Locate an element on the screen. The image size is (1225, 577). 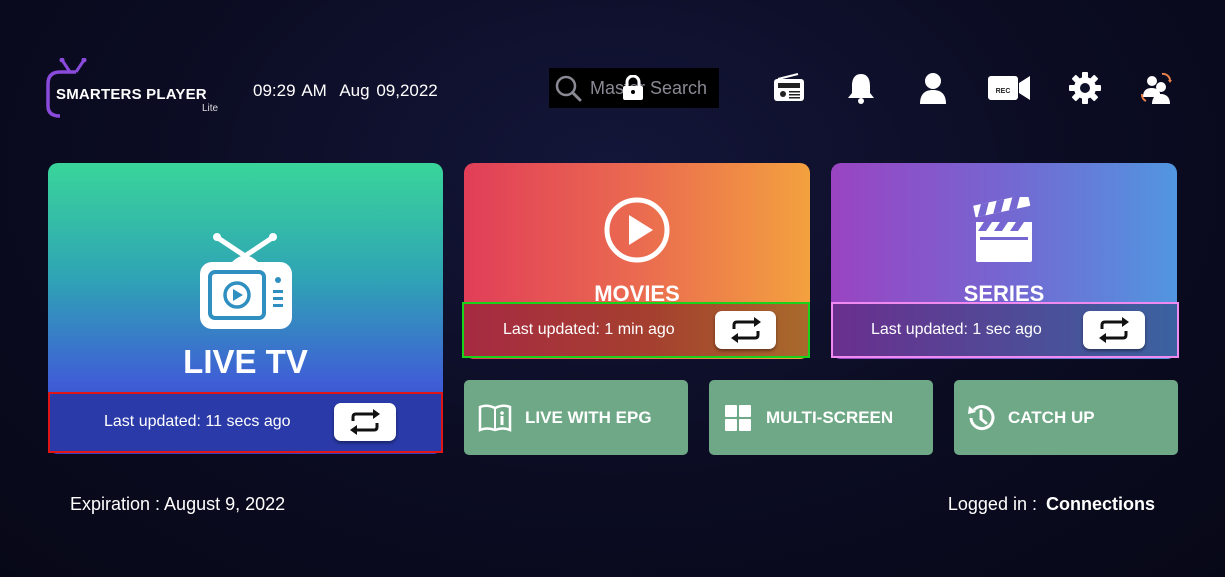
date-time: 09:29 AM Aug 09,2022 is located at coordinates (345, 91).